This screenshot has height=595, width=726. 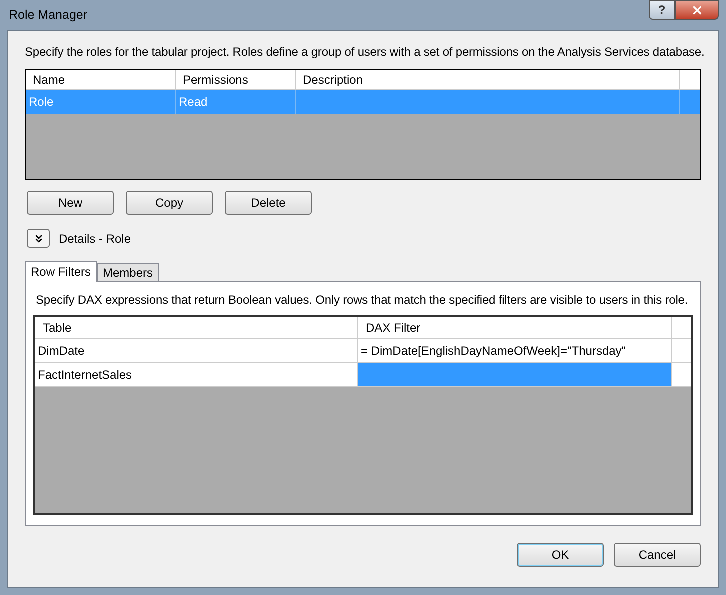 I want to click on filter-row: DimDate = DimDate[EnglishDayNameOfWeek]="Thursday", so click(x=363, y=351).